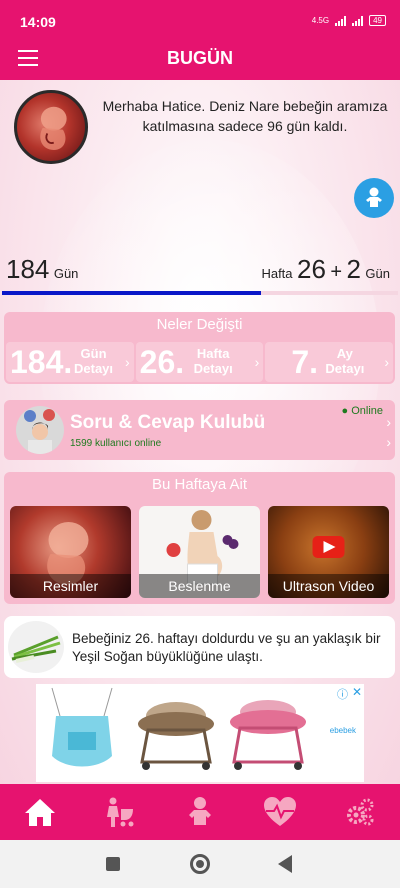 This screenshot has height=888, width=400. I want to click on fetus-icon, so click(53, 128).